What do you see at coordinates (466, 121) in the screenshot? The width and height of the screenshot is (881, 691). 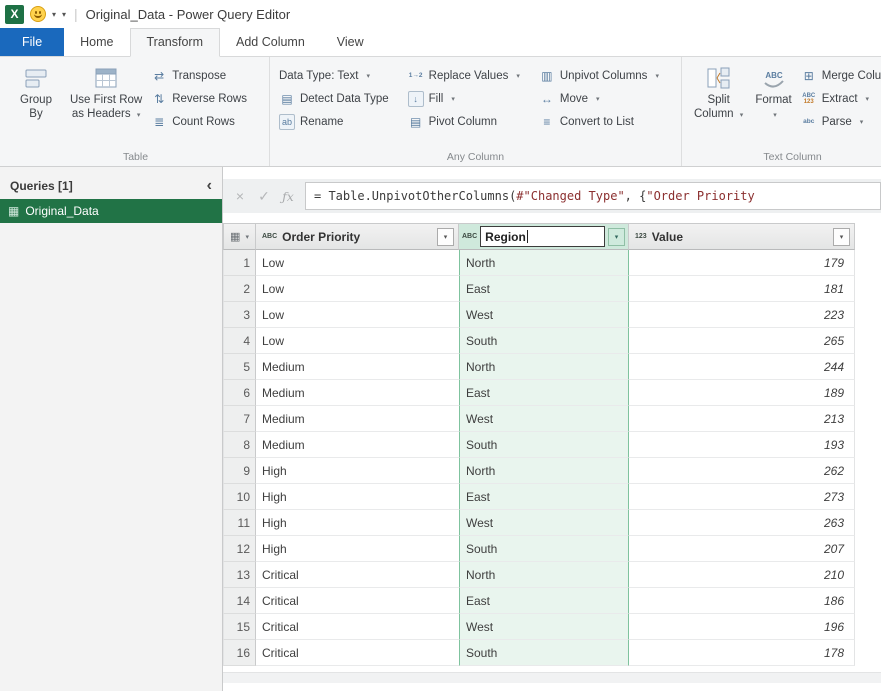 I see `pivot-column-button: ▤ Pivot Column` at bounding box center [466, 121].